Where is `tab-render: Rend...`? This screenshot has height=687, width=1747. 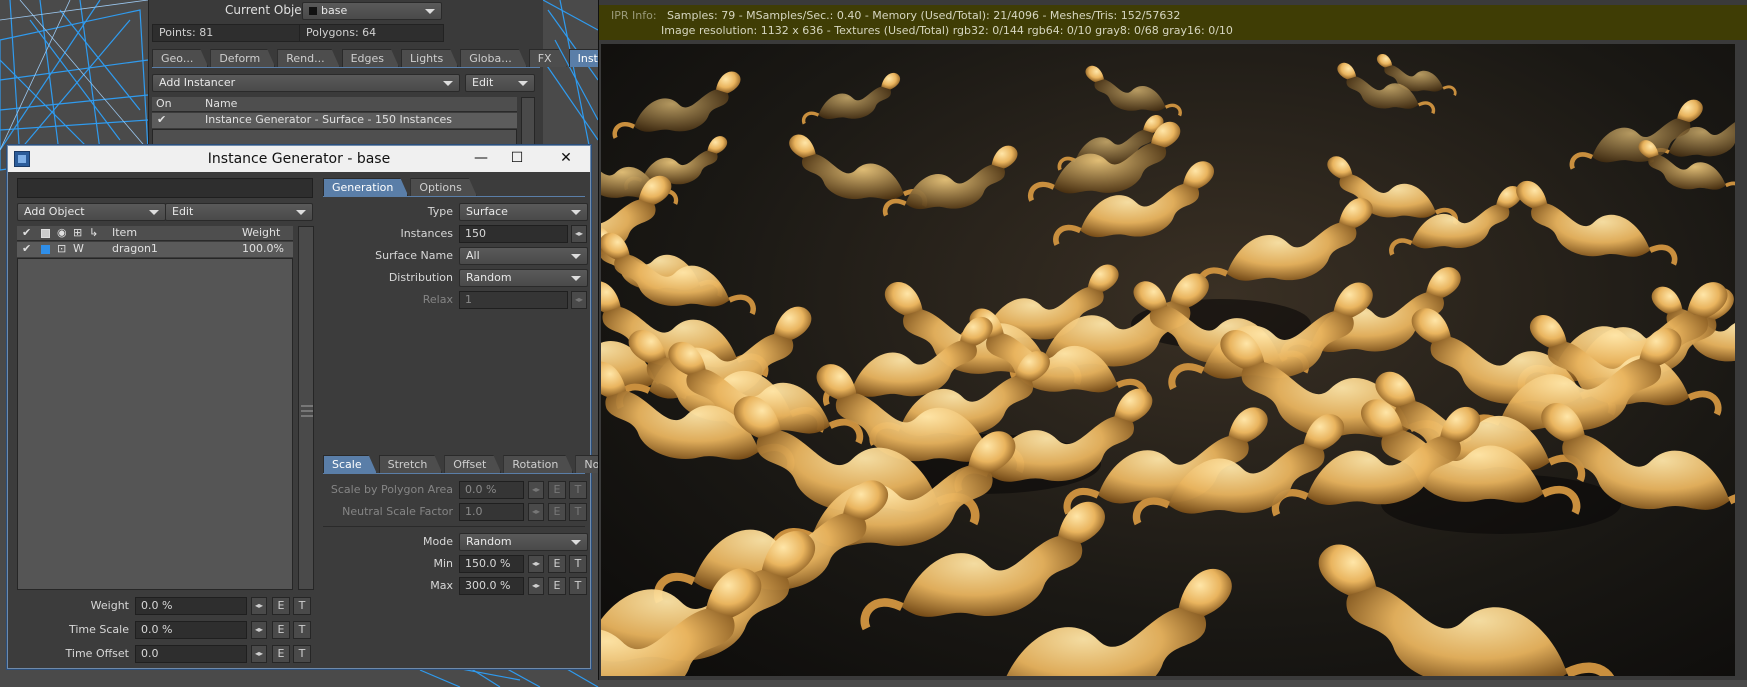
tab-render: Rend... is located at coordinates (308, 58).